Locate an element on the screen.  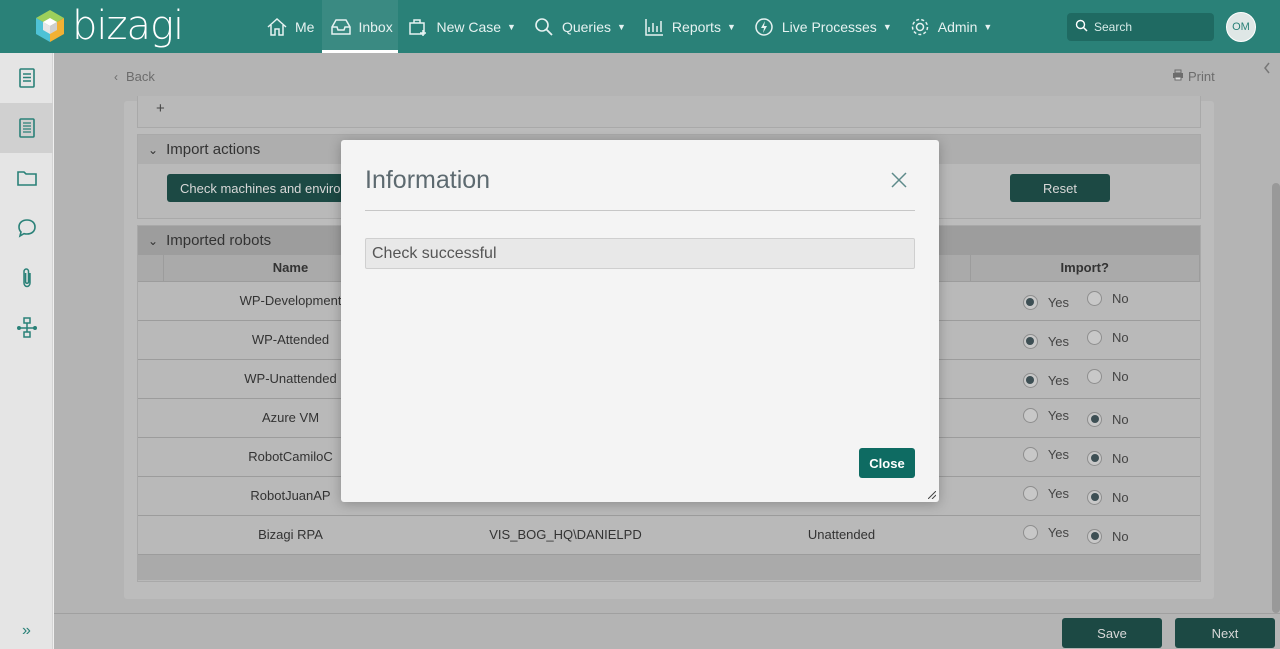
nav-me: Me is located at coordinates (289, 26).